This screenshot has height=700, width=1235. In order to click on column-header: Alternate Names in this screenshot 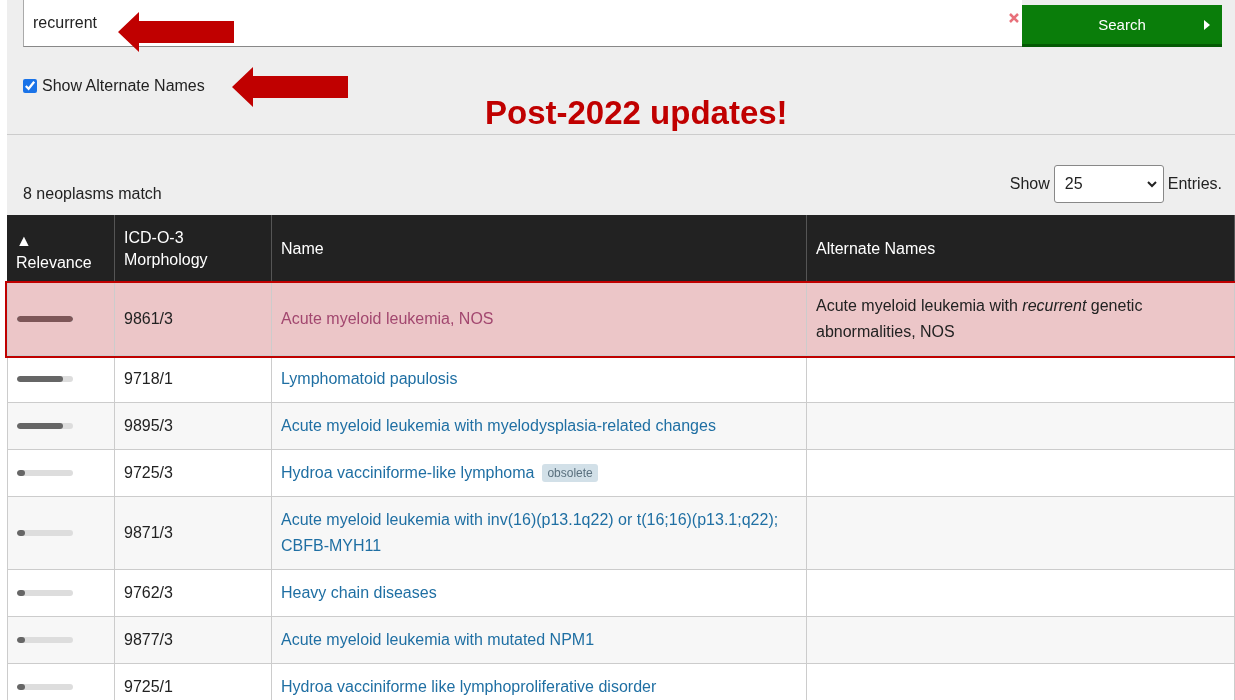, I will do `click(1021, 249)`.